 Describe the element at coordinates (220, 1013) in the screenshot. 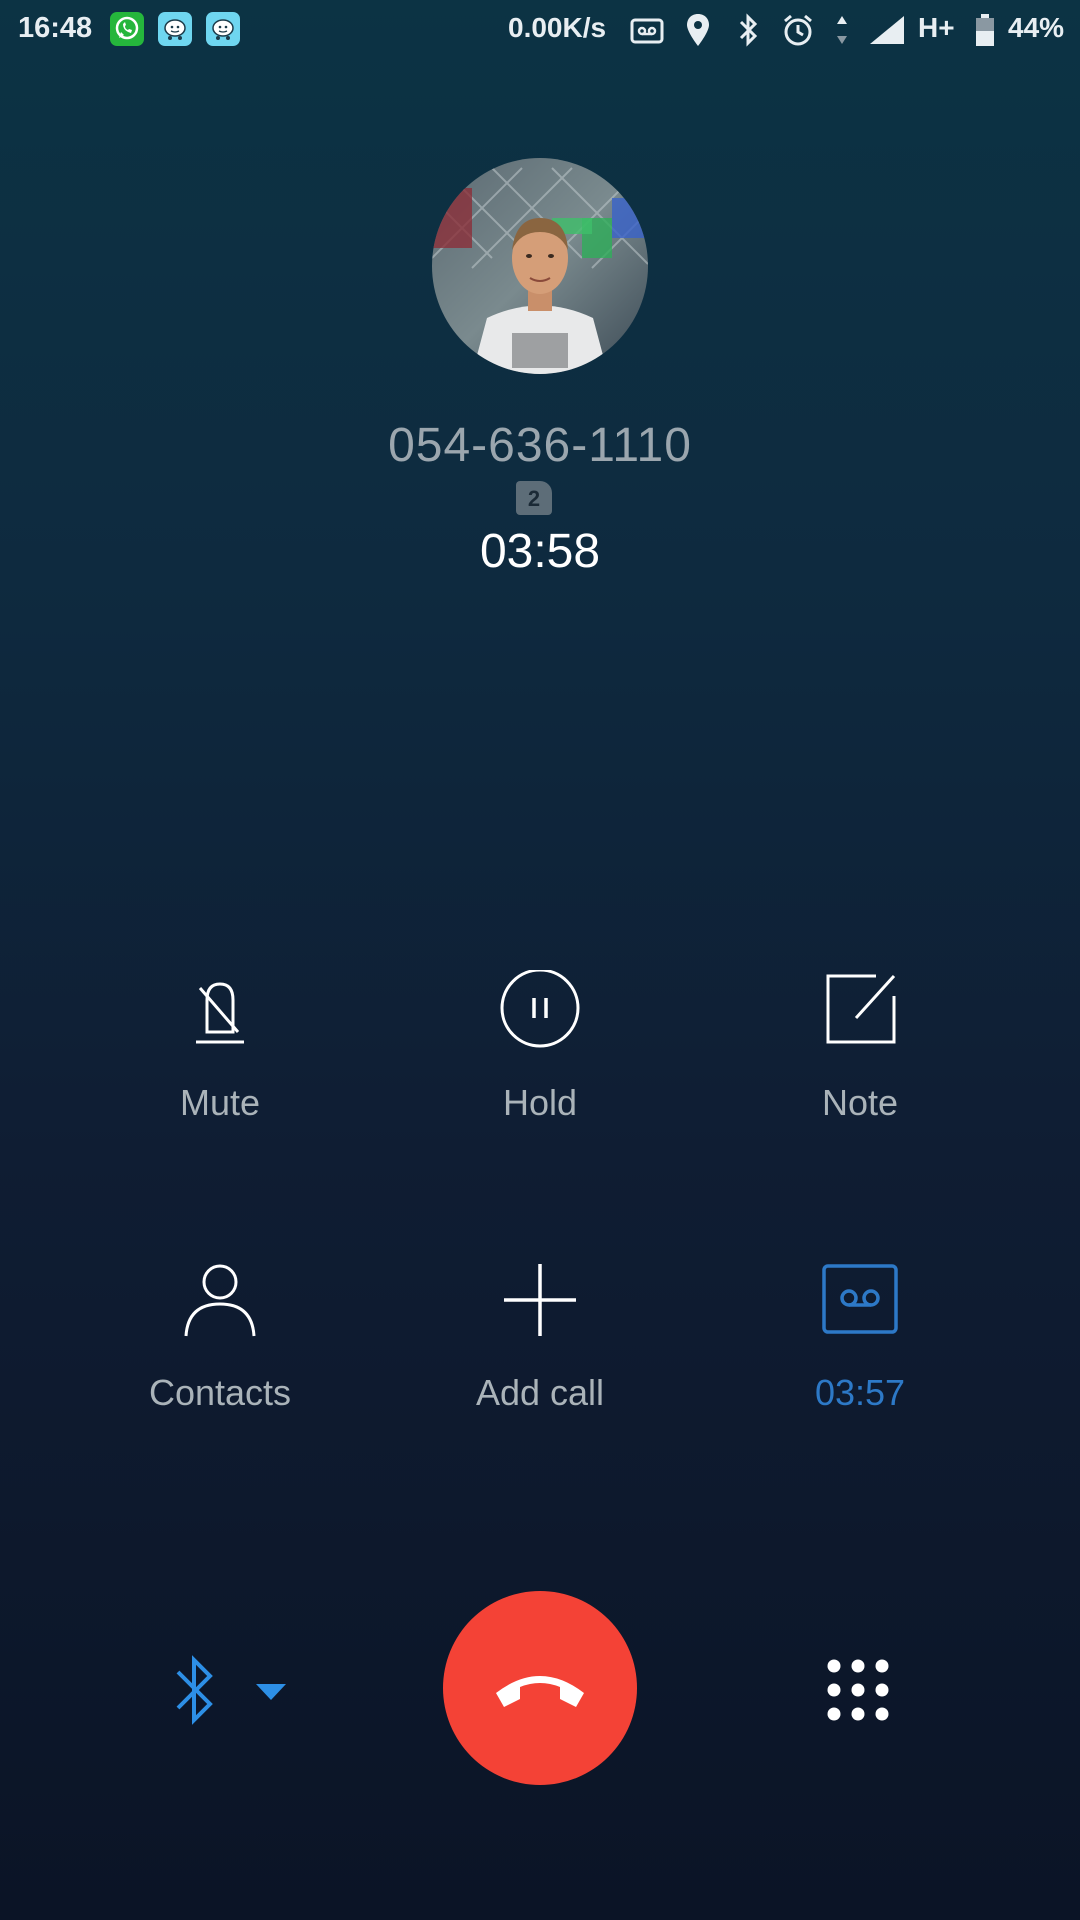

I see `mute-icon` at that location.